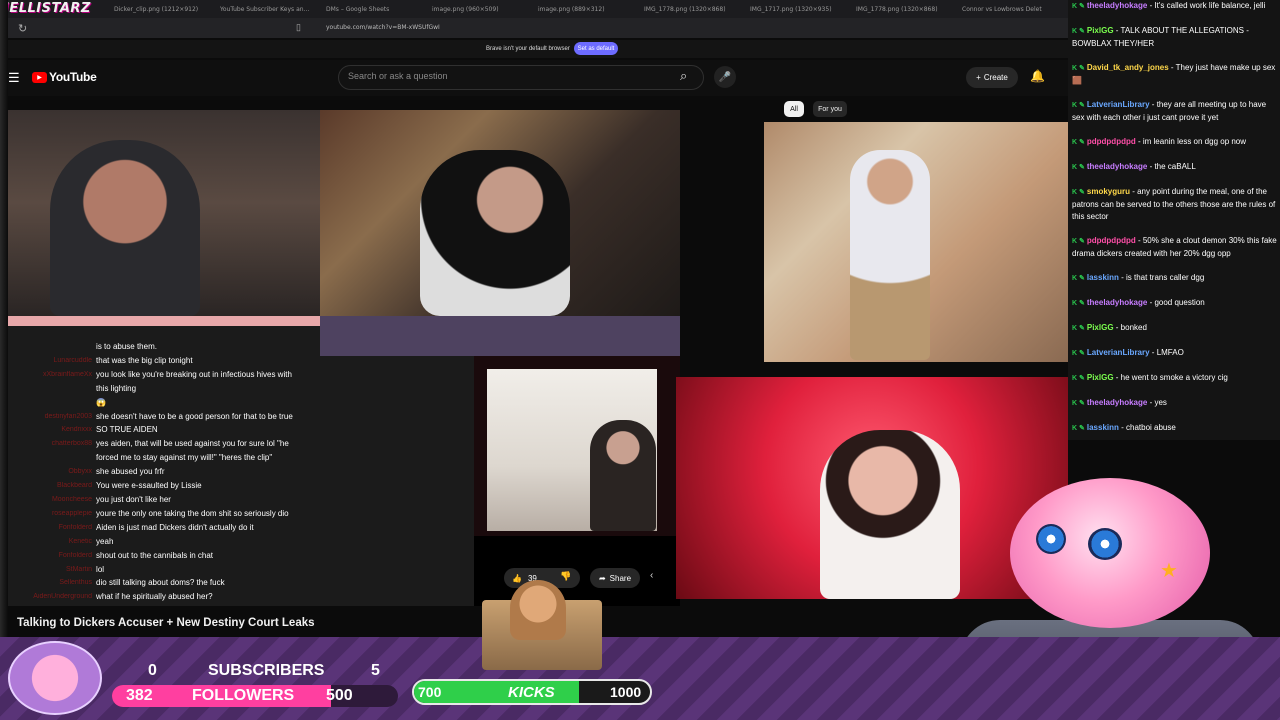  What do you see at coordinates (683, 76) in the screenshot?
I see `search-icon: ⌕` at bounding box center [683, 76].